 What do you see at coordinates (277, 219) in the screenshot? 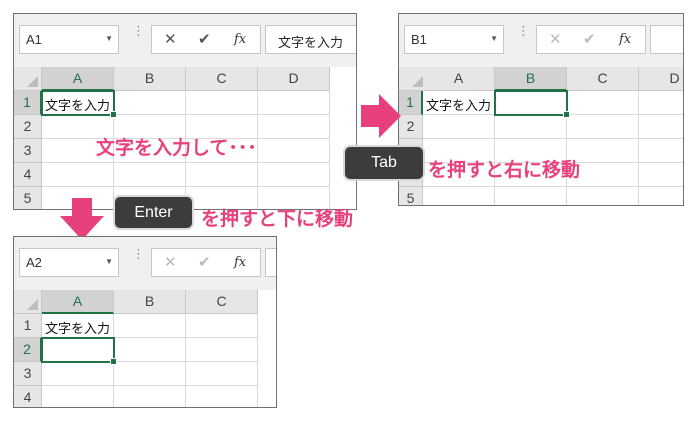
I see `enter-caption: を押すと下に移動` at bounding box center [277, 219].